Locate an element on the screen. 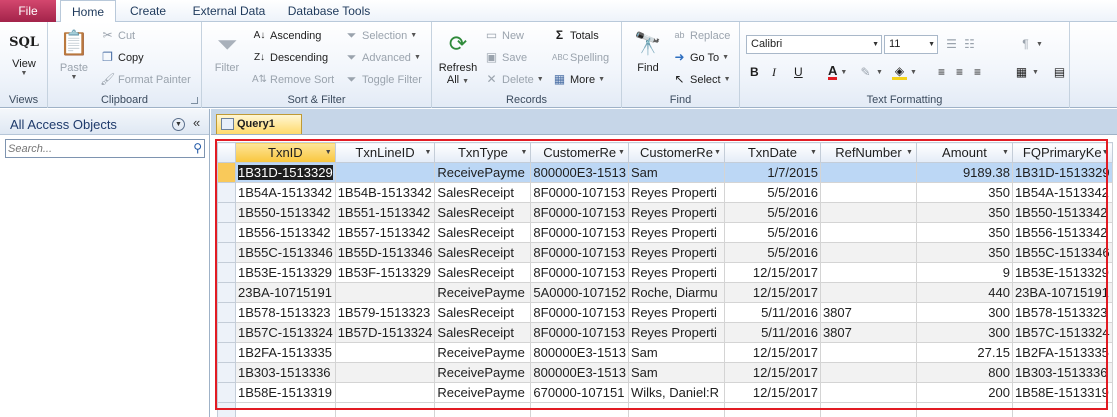  table-cell: 300 is located at coordinates (964, 332).